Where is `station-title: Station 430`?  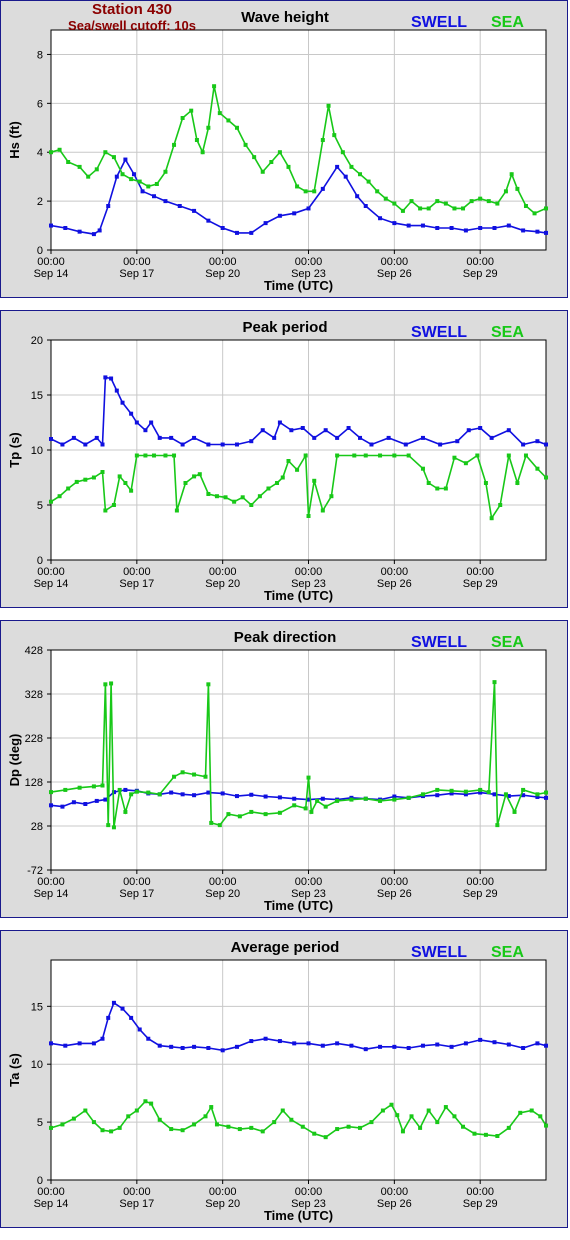
station-title: Station 430 is located at coordinates (132, 9).